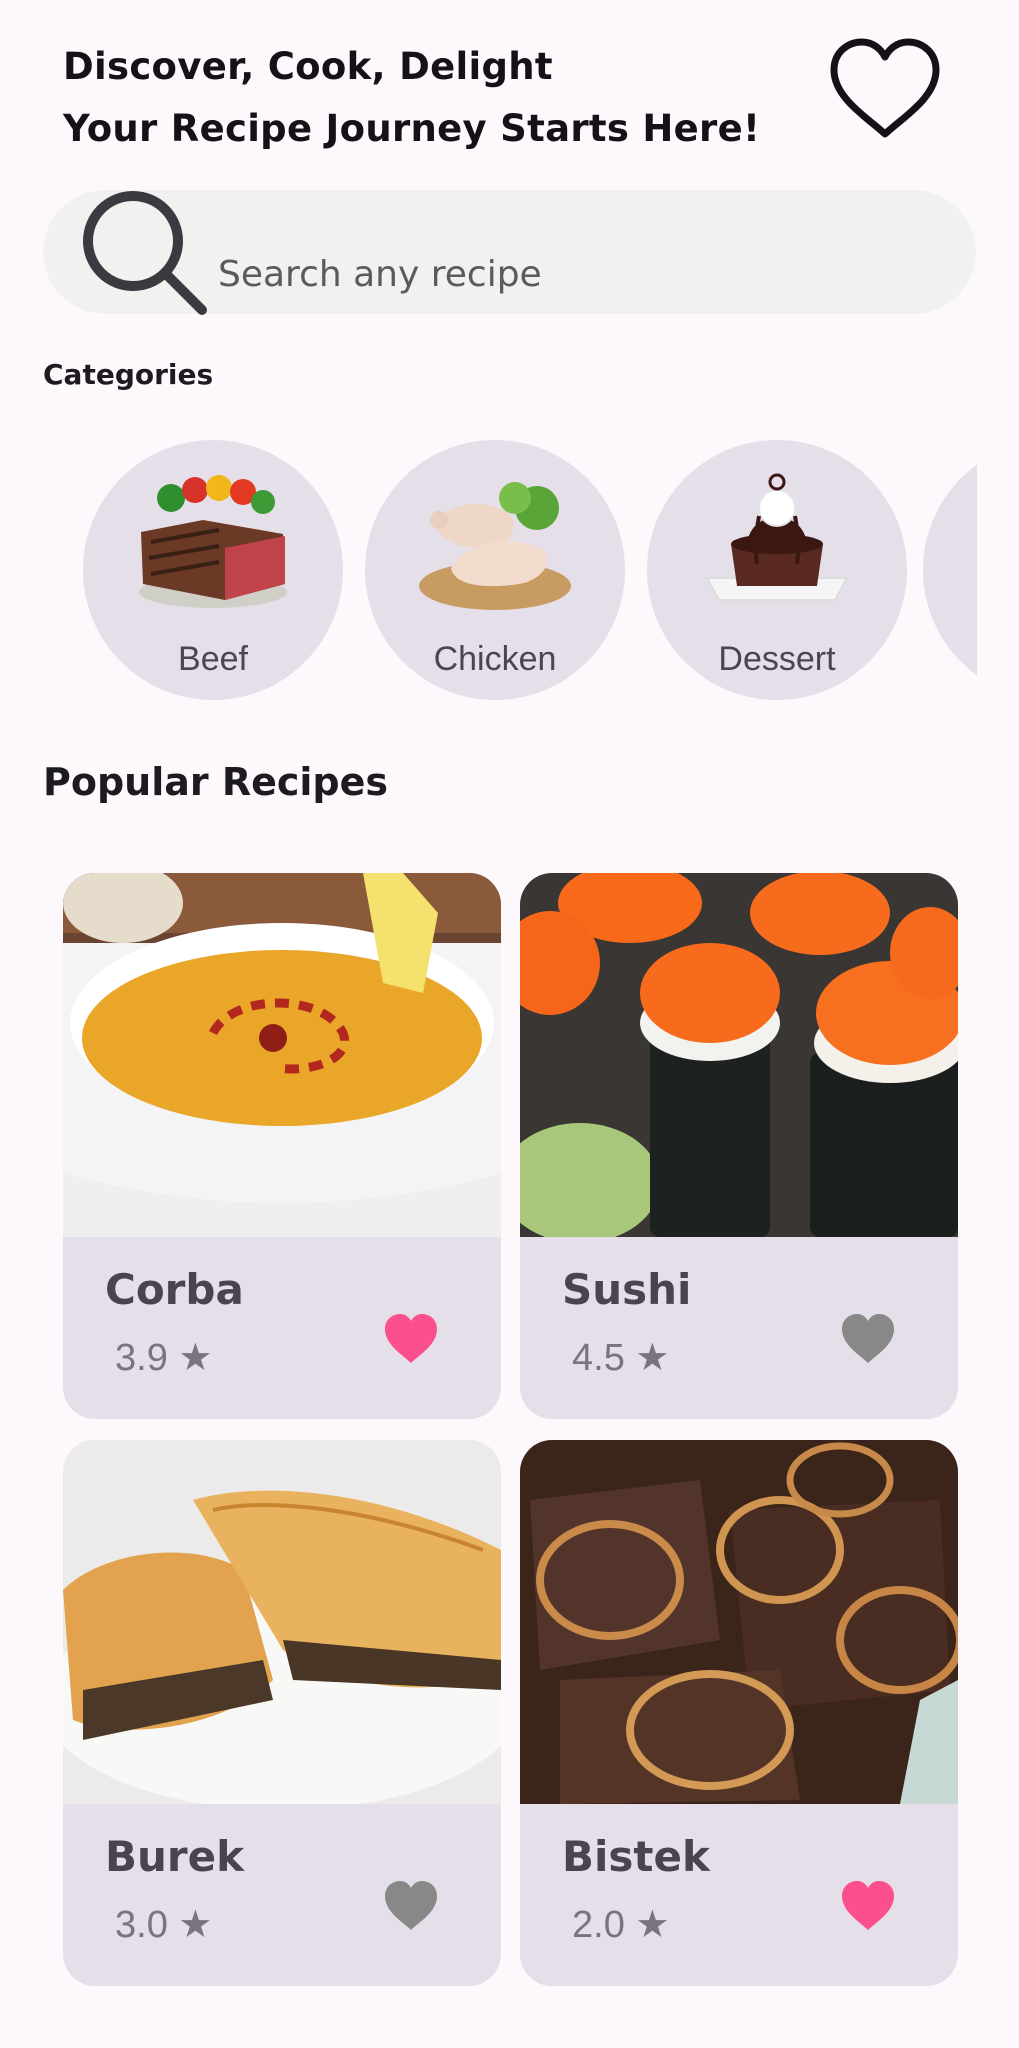 The image size is (1019, 2048). I want to click on search-icon, so click(146, 254).